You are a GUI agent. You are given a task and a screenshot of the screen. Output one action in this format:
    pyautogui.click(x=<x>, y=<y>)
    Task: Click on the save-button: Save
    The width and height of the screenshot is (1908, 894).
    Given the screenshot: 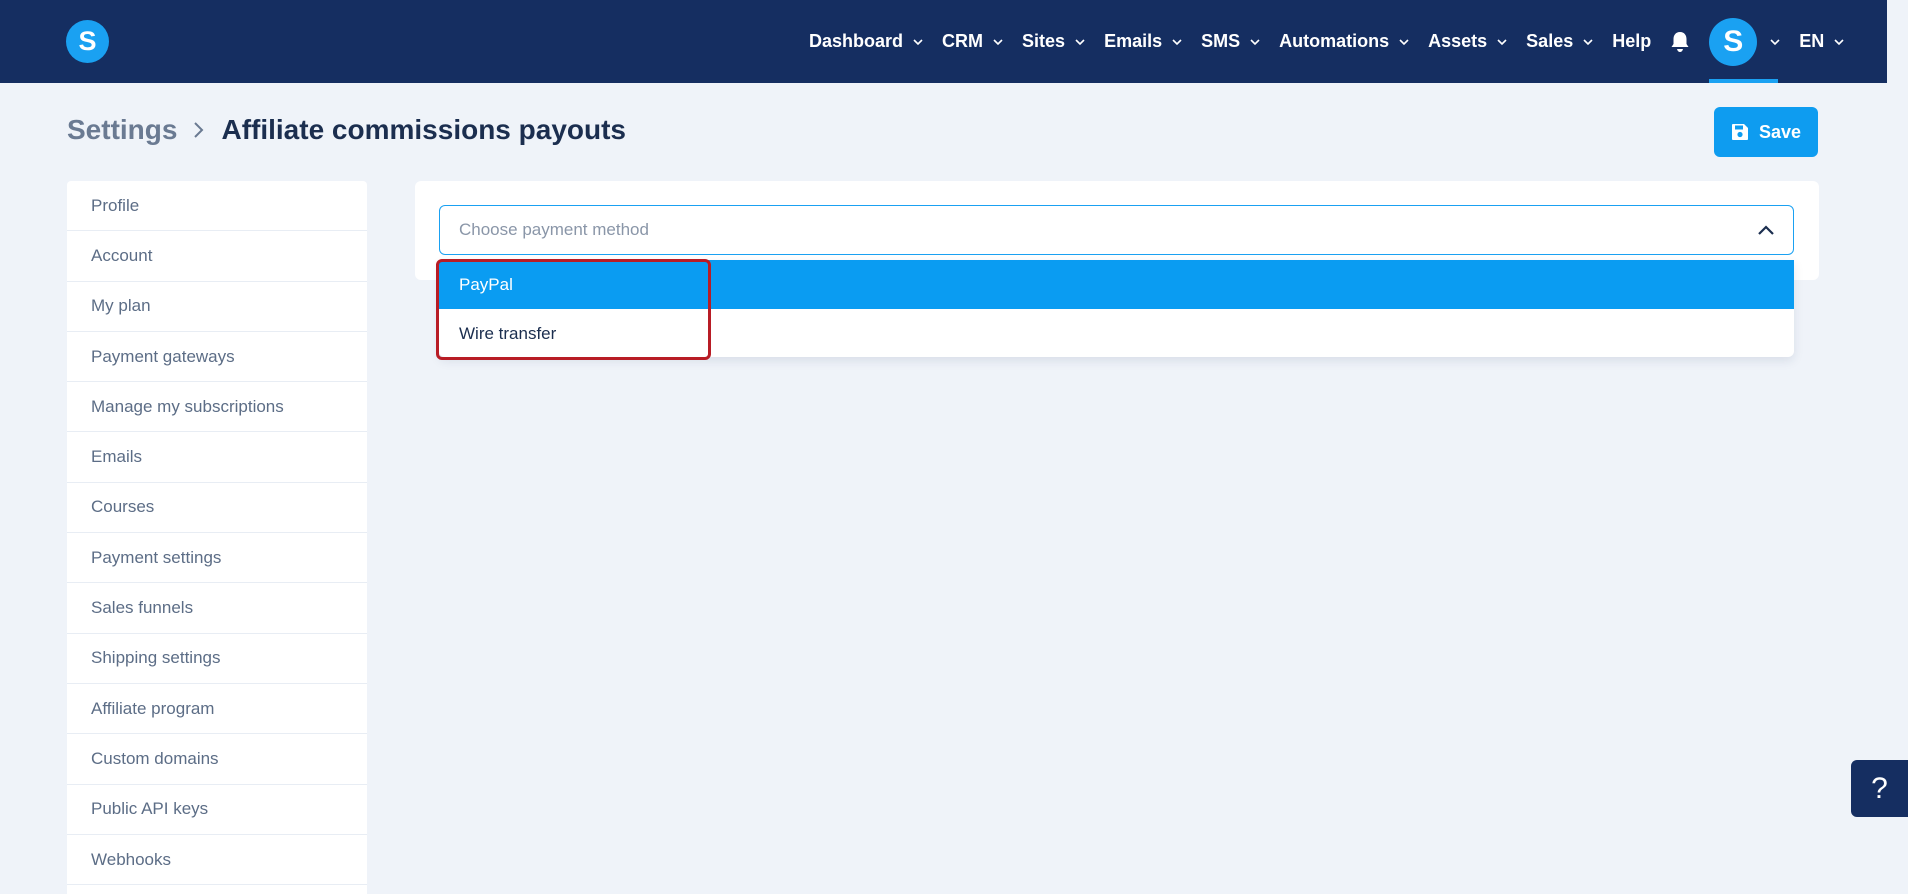 What is the action you would take?
    pyautogui.click(x=1766, y=132)
    